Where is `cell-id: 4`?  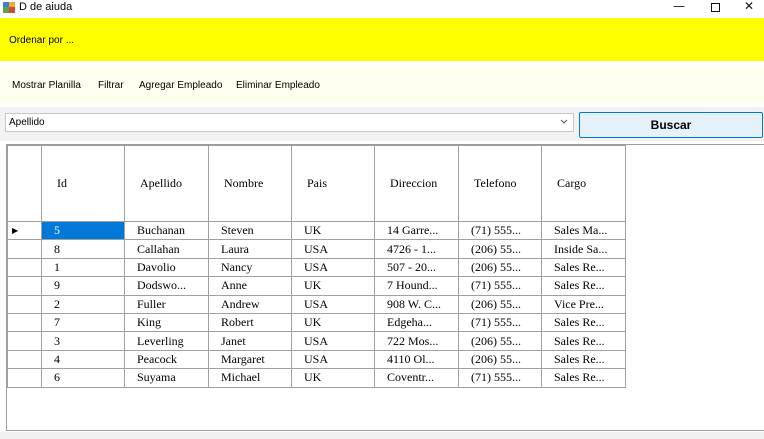
cell-id: 4 is located at coordinates (83, 359).